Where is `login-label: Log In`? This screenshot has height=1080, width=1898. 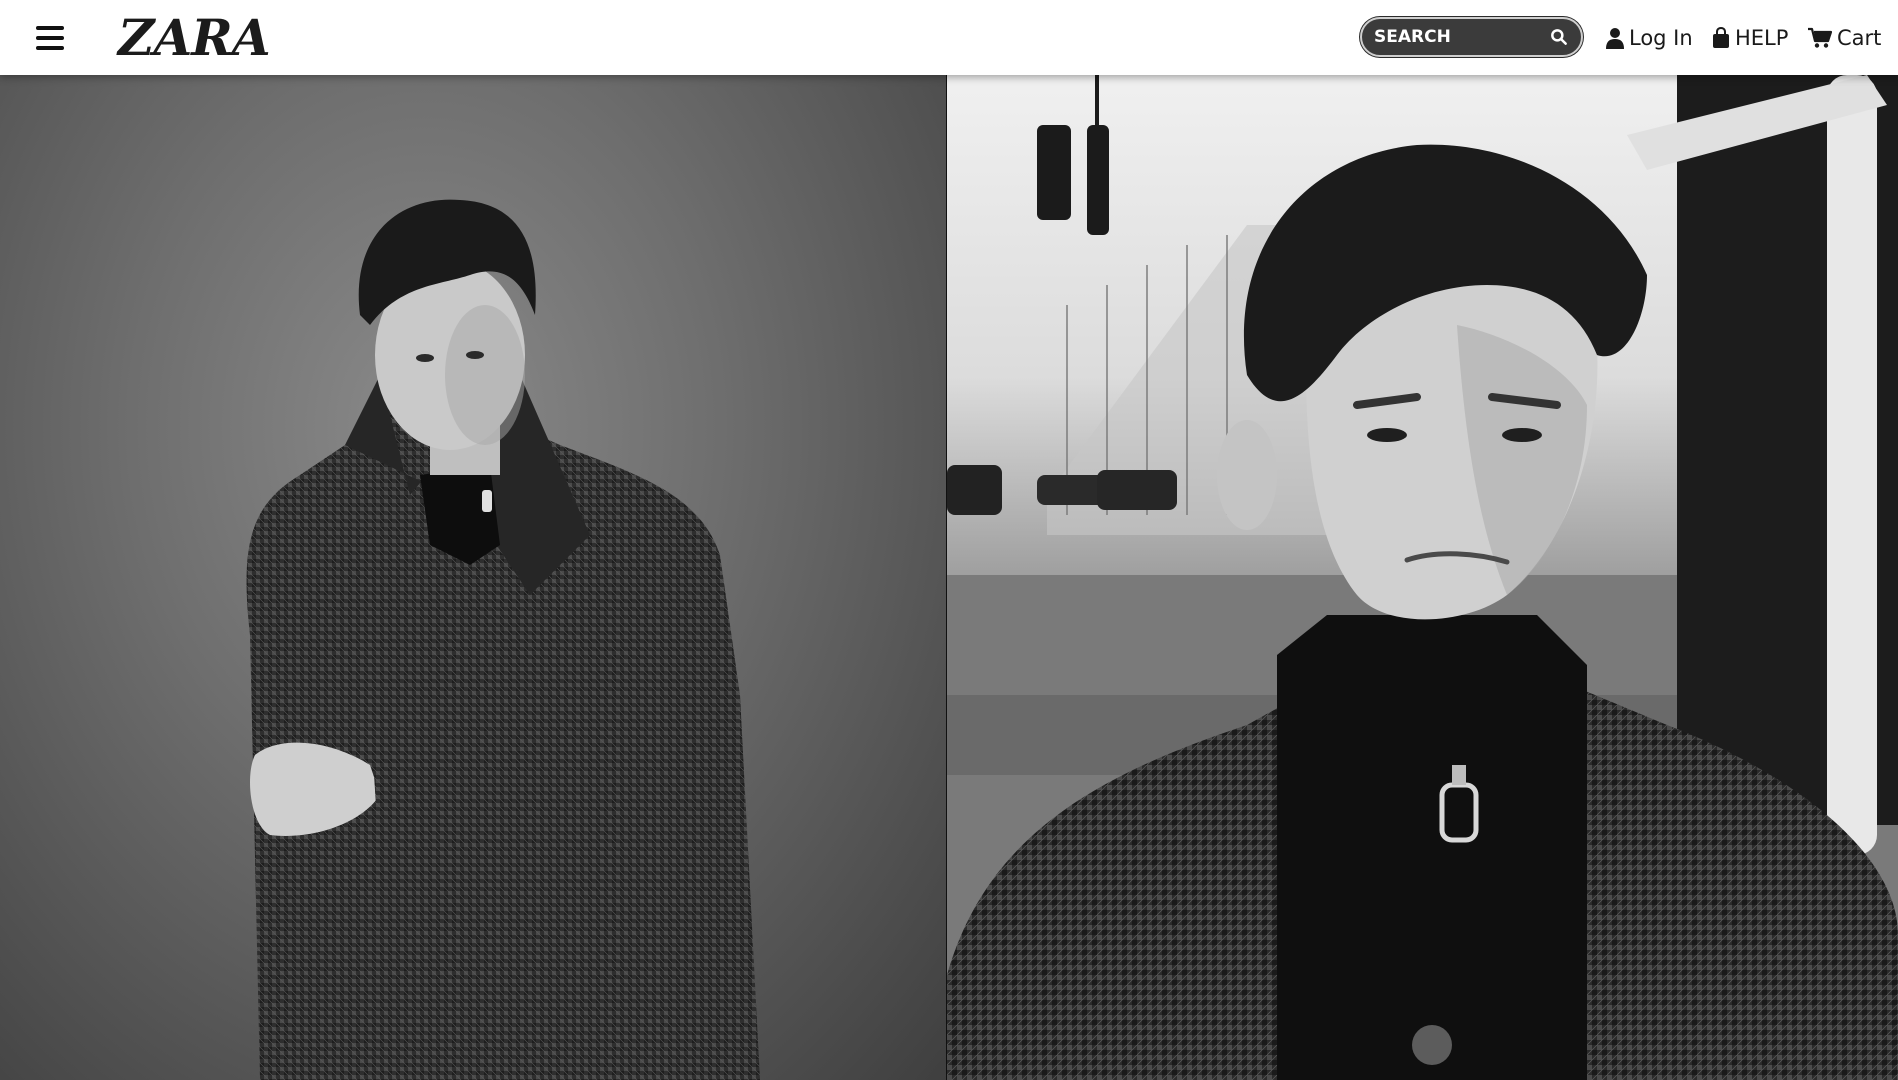
login-label: Log In is located at coordinates (1661, 38).